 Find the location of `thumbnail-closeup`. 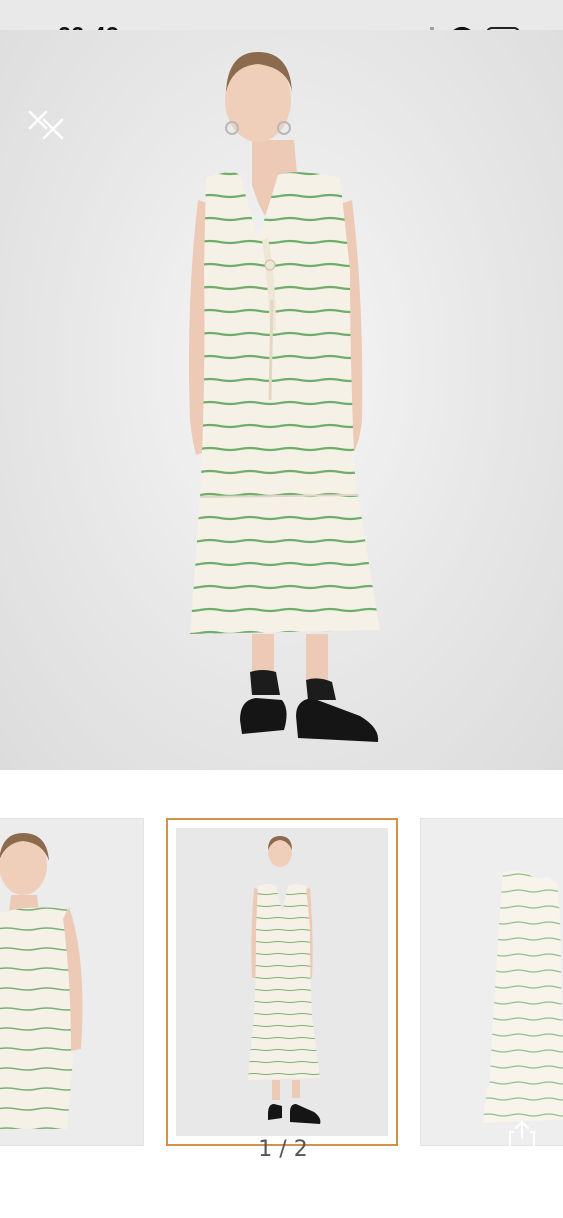

thumbnail-closeup is located at coordinates (72, 982).